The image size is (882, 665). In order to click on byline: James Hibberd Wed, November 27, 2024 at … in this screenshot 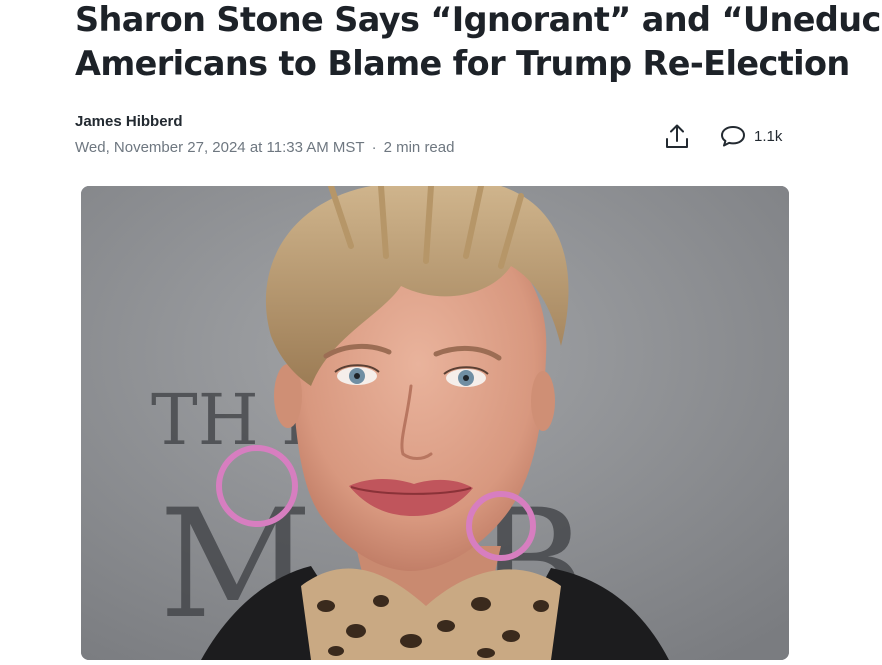, I will do `click(264, 135)`.